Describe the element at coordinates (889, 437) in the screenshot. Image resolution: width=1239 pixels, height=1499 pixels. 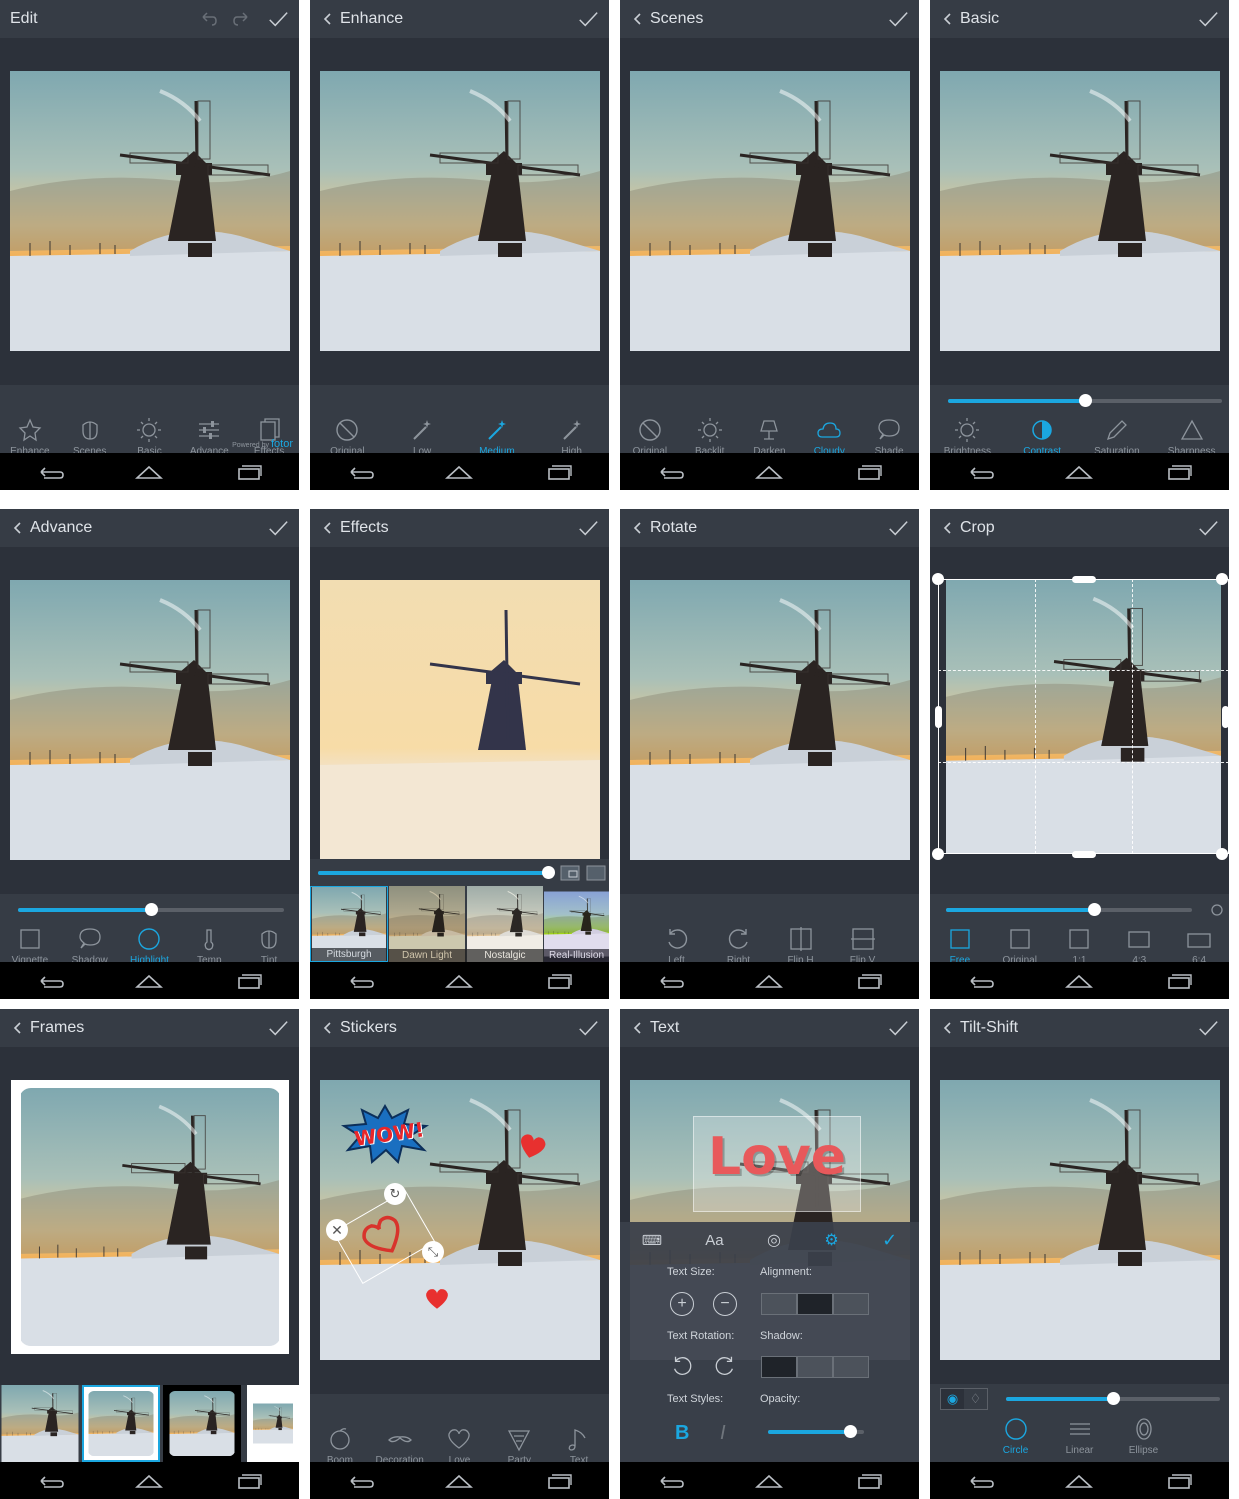
I see `tool-shade: Shade` at that location.